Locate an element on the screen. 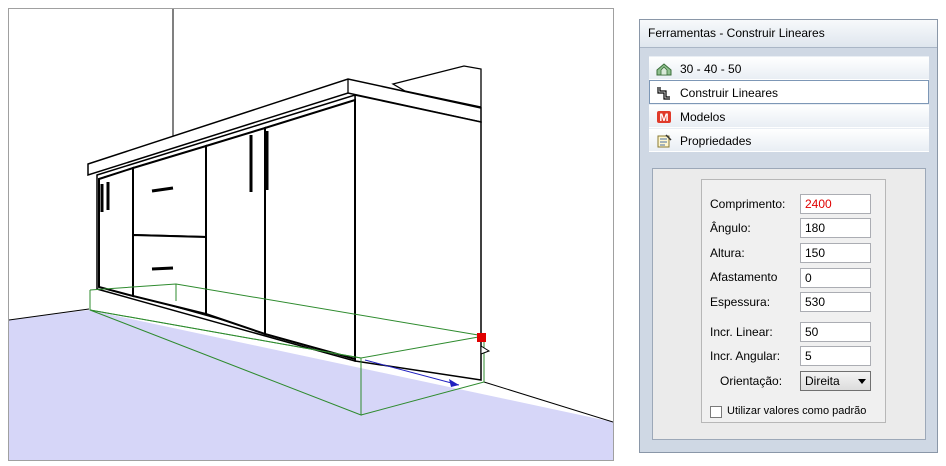 This screenshot has width=946, height=466. menu-item-label: Modelos is located at coordinates (703, 117).